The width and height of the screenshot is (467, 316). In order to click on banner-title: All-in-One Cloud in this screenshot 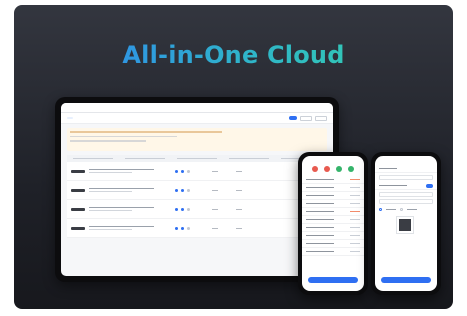, I will do `click(233, 55)`.